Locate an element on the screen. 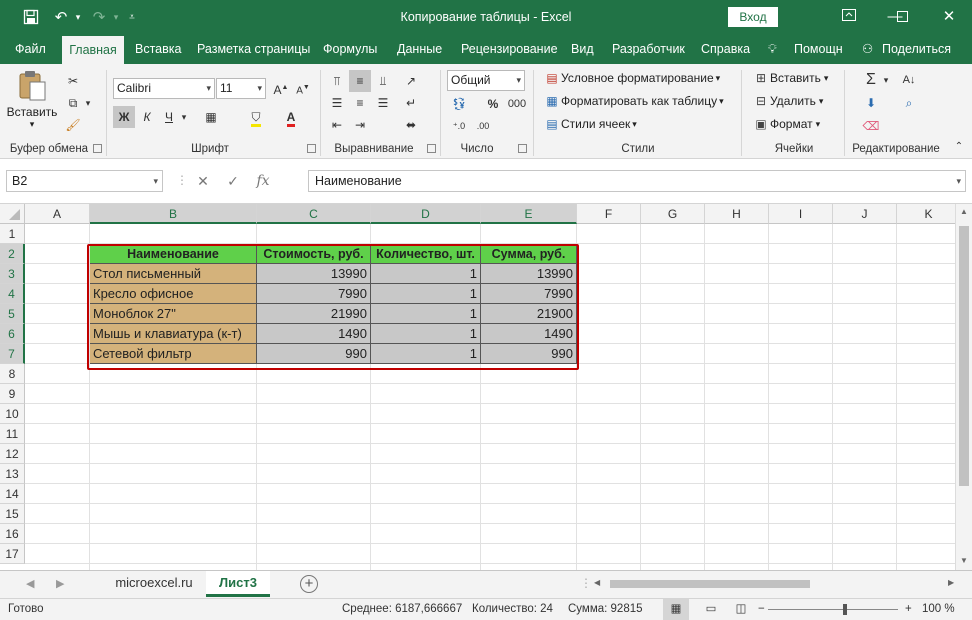  font-launcher-icon is located at coordinates (311, 148).